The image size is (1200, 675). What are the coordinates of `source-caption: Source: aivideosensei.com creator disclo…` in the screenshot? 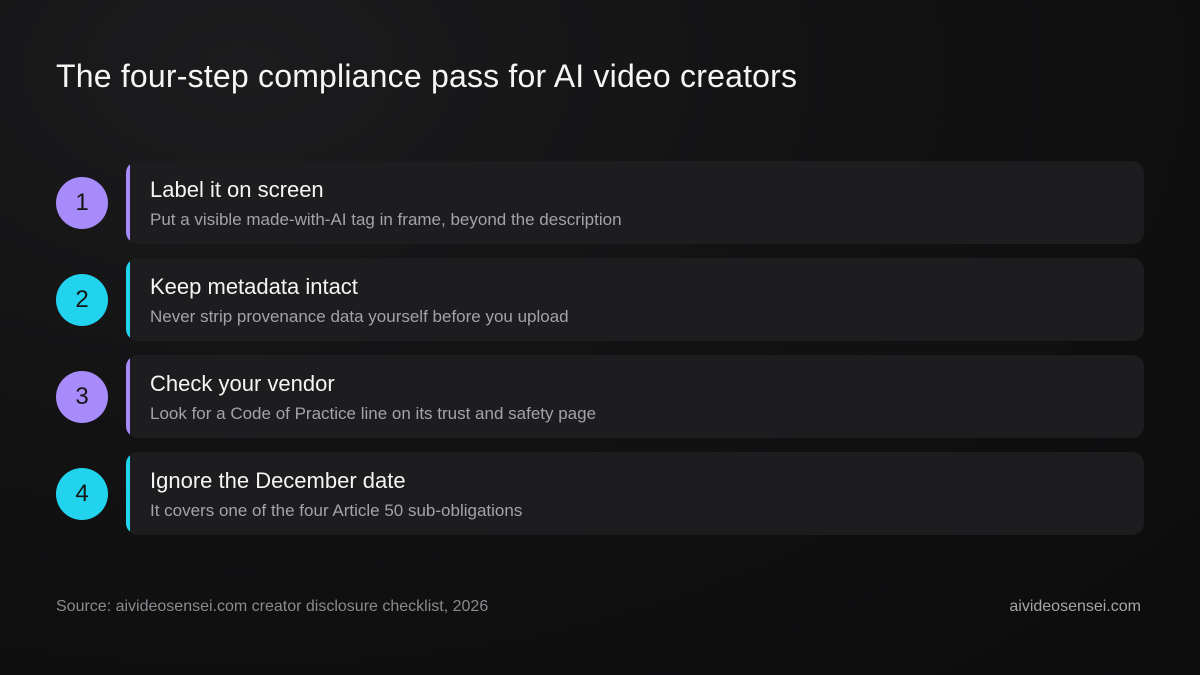 It's located at (272, 606).